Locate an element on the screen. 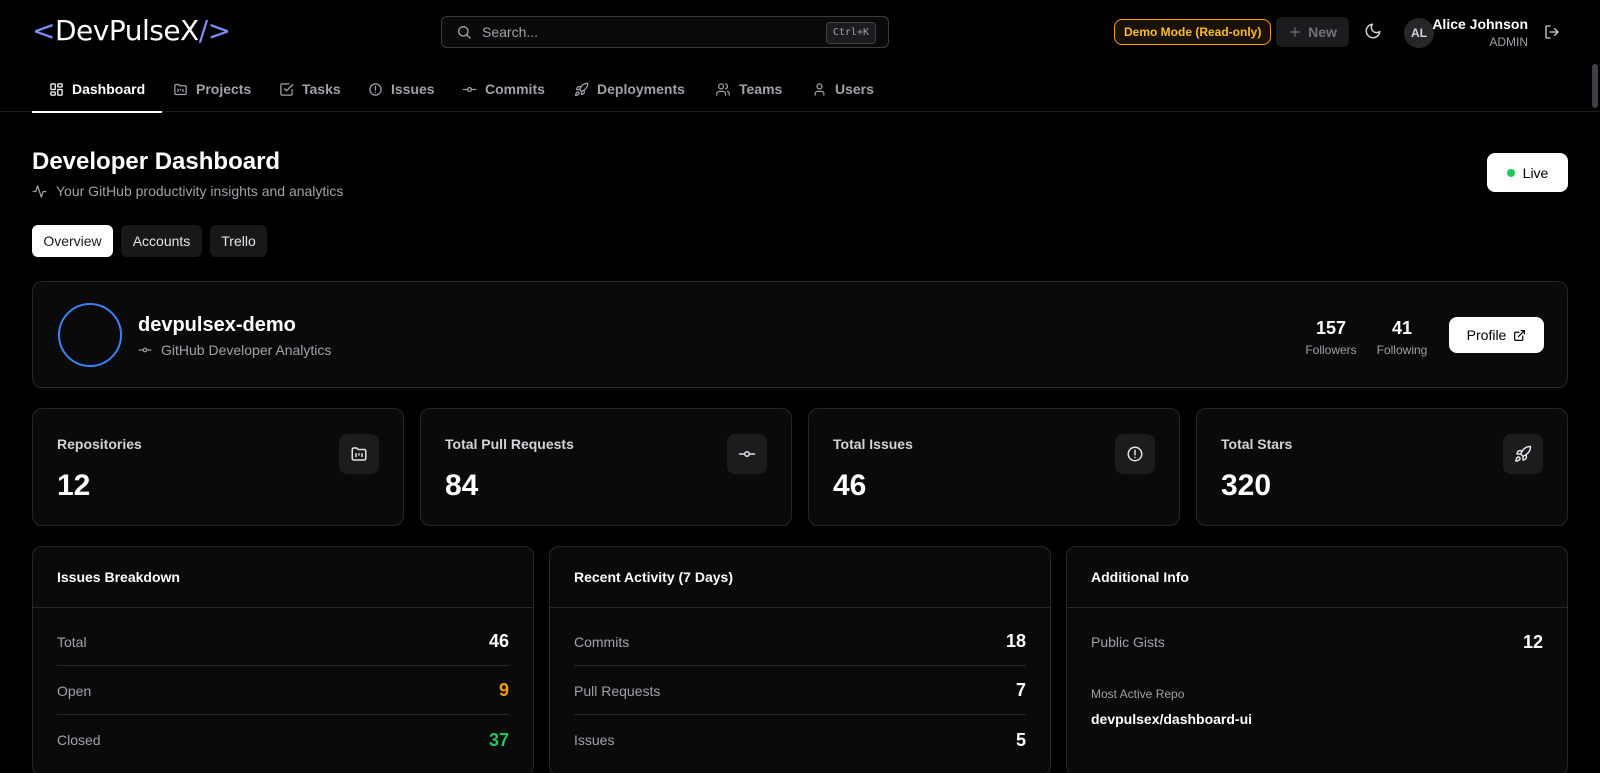 This screenshot has width=1600, height=773. logo-open-bracket: < is located at coordinates (43, 30).